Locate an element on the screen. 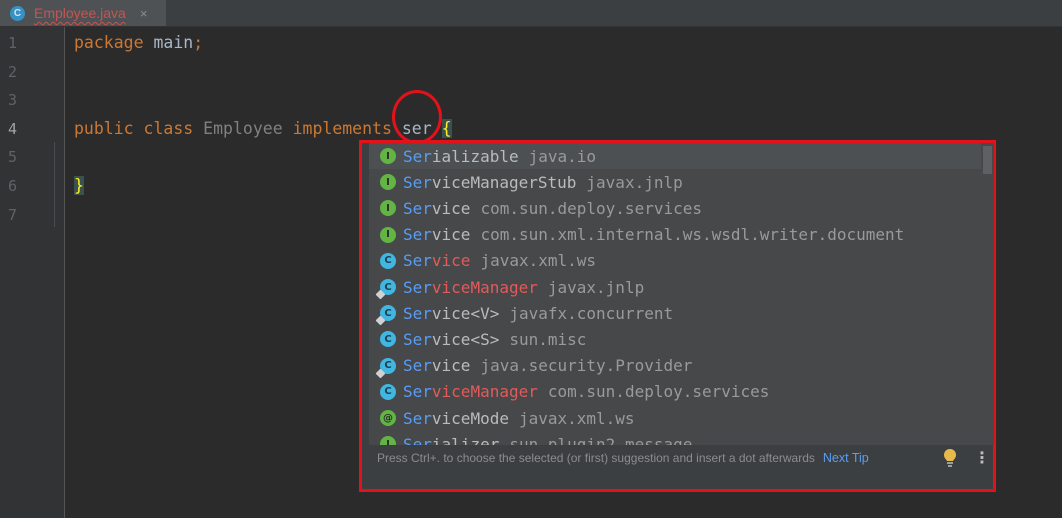  open-brace: { is located at coordinates (446, 128).